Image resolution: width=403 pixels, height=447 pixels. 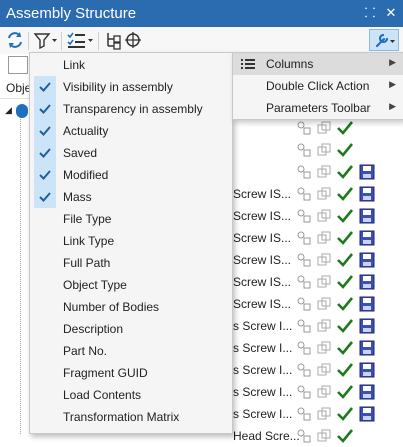 I want to click on column-option-label: Visibility in assembly, so click(x=118, y=87).